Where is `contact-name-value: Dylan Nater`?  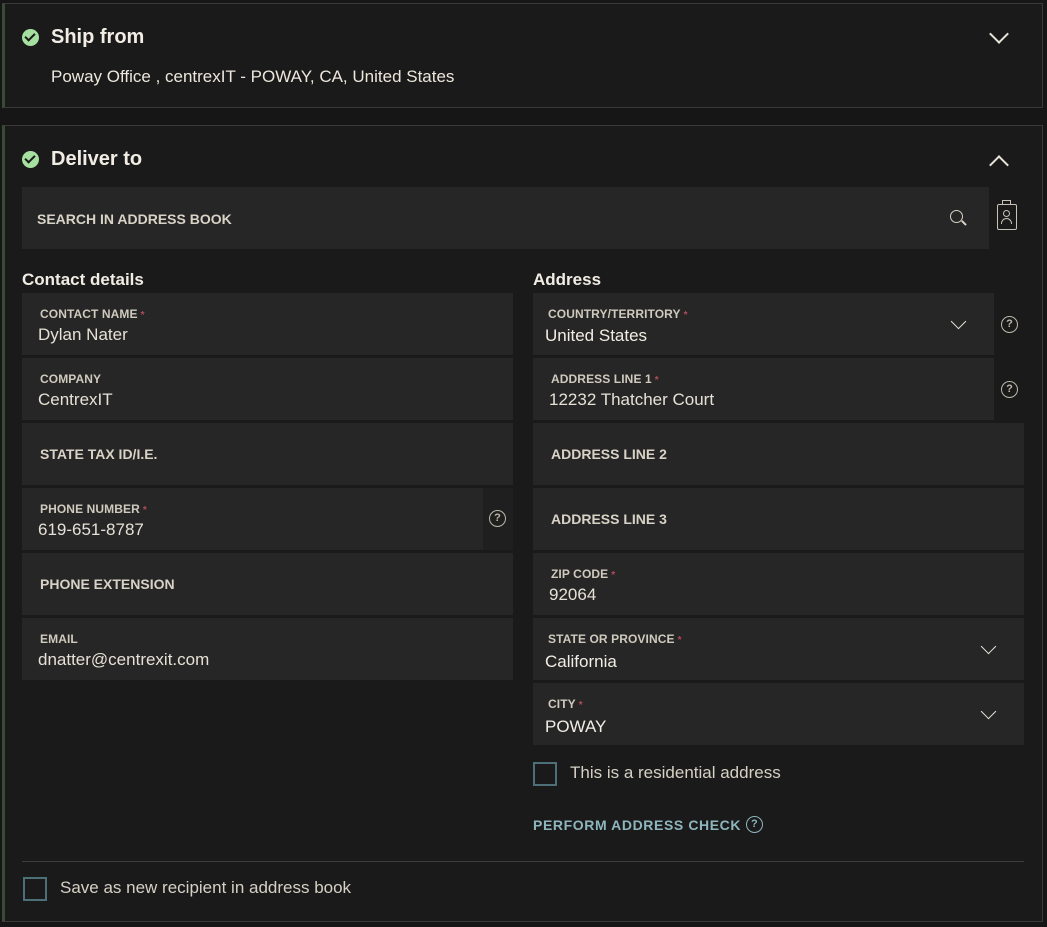
contact-name-value: Dylan Nater is located at coordinates (83, 334).